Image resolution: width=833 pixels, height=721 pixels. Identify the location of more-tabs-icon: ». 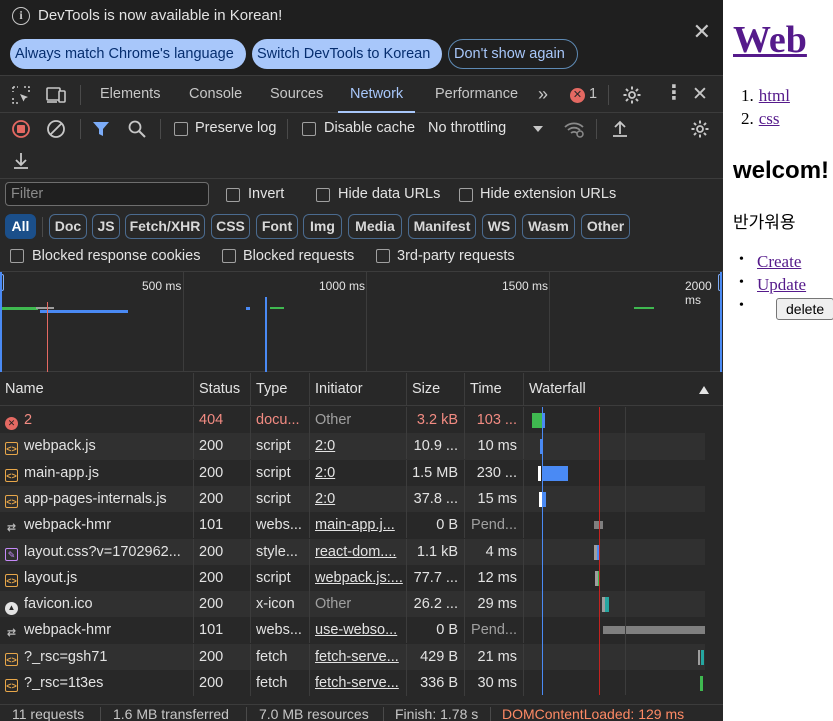
(543, 95).